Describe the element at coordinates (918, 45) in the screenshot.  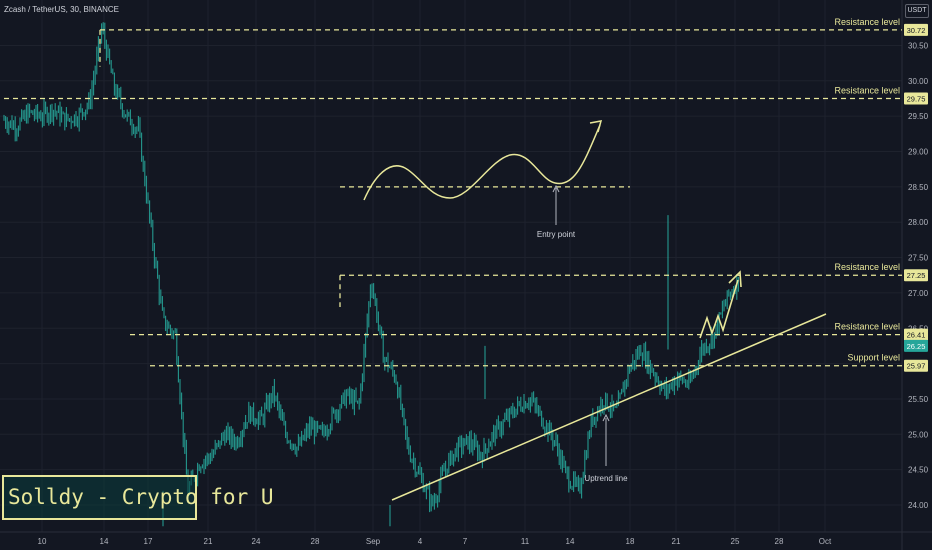
I see `price-tick-label: 30.50` at that location.